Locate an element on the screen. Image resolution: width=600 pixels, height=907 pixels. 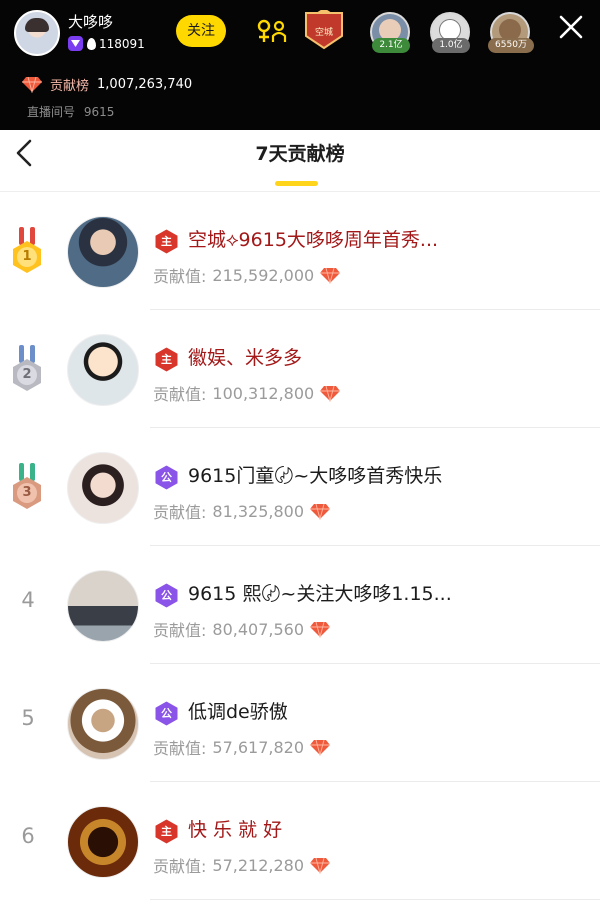
top-viewer-tag: 1.0亿 is located at coordinates (451, 45).